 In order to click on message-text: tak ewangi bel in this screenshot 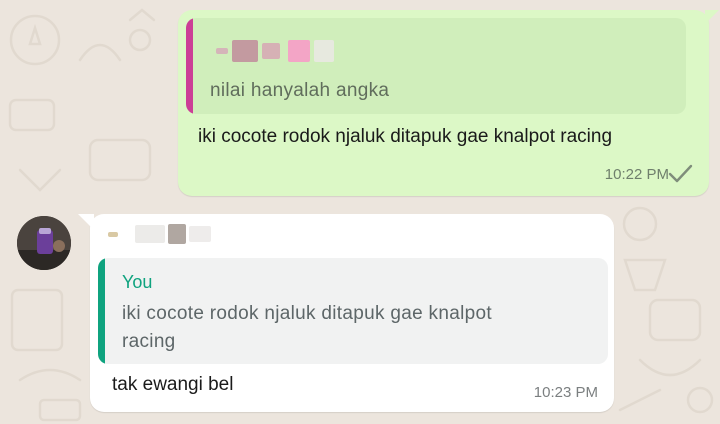, I will do `click(173, 384)`.